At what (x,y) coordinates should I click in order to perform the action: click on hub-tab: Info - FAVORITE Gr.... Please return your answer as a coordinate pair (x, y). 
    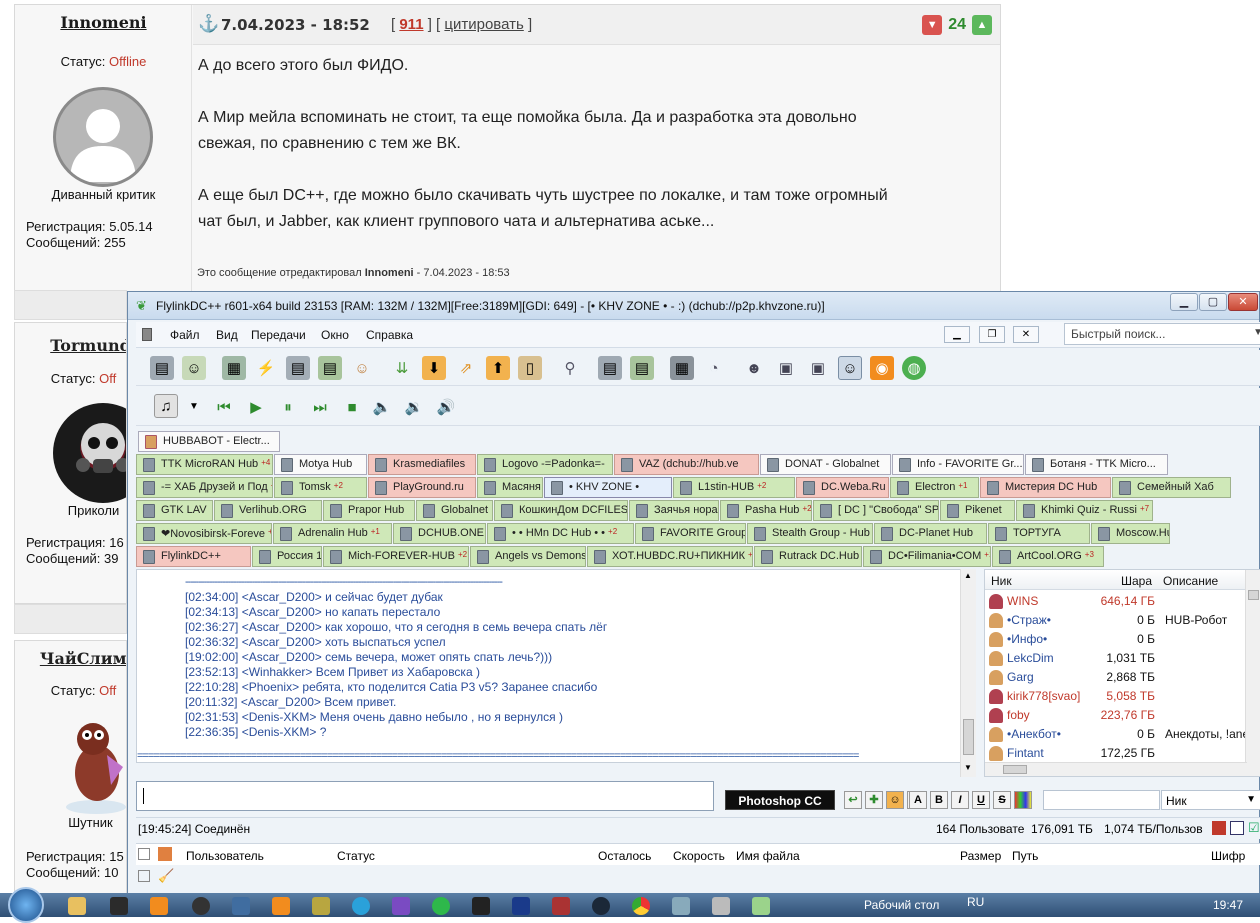
    Looking at the image, I should click on (958, 464).